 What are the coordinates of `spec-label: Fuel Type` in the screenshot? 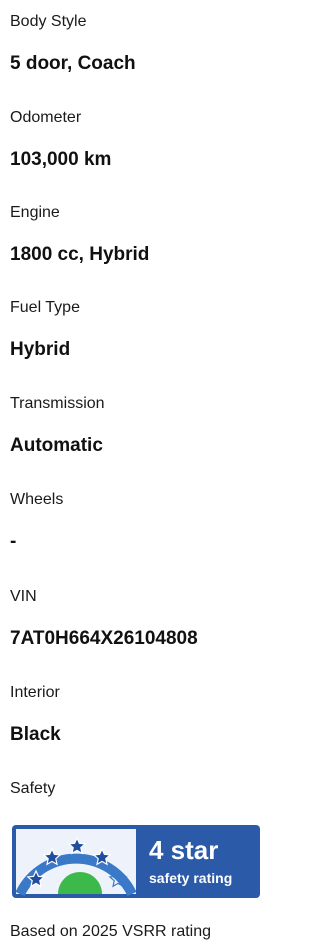 It's located at (45, 307).